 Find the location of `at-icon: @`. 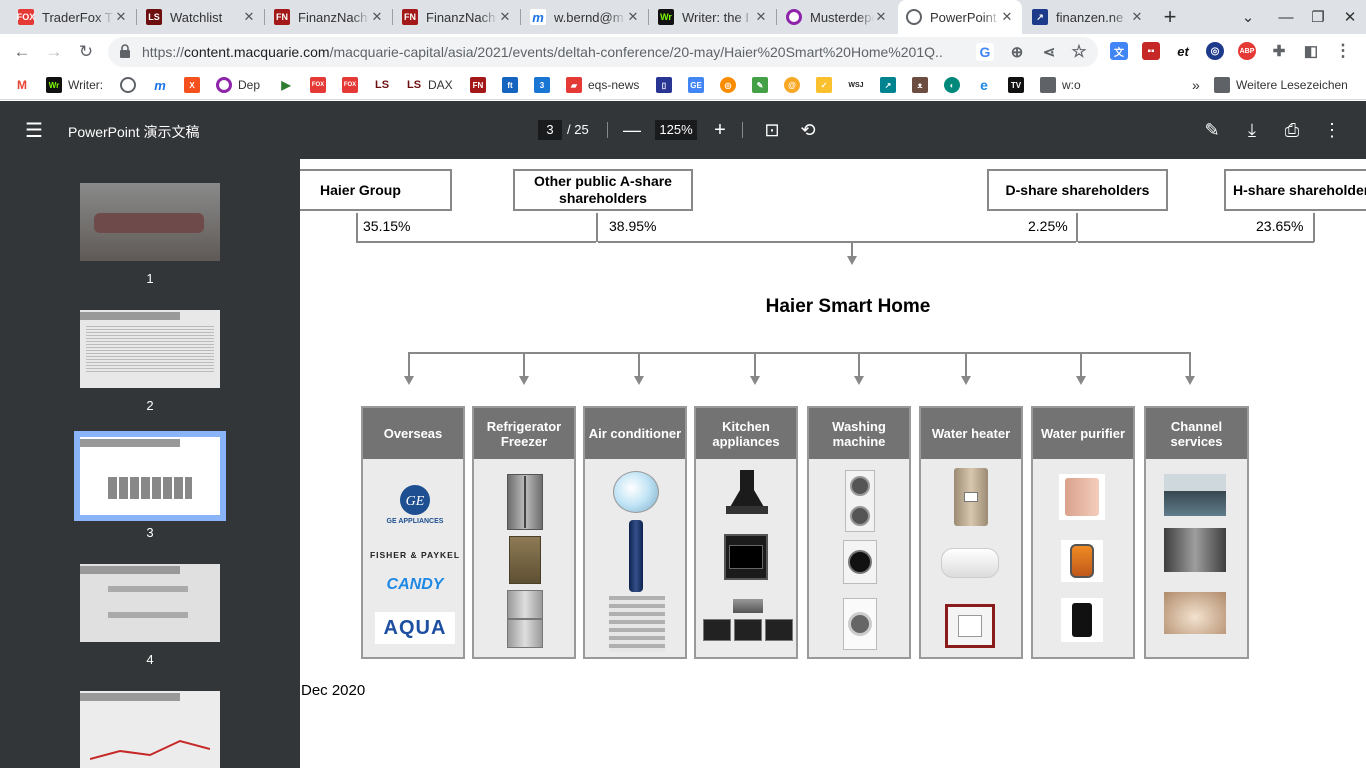

at-icon: @ is located at coordinates (792, 85).